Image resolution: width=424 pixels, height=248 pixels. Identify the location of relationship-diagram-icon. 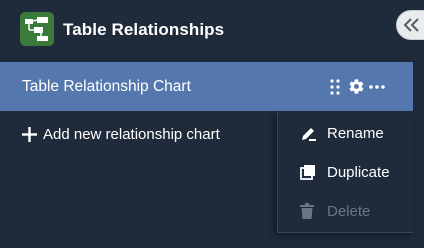
(37, 29).